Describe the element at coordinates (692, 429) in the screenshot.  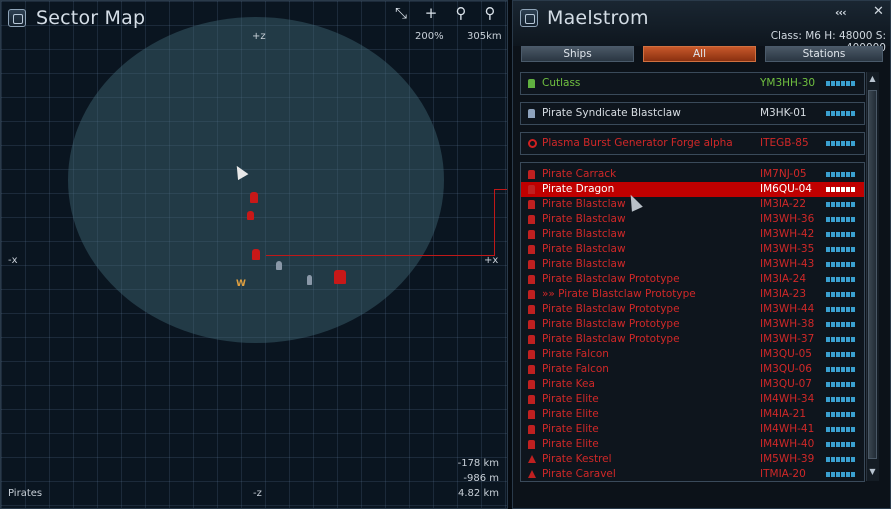
I see `list-item: Pirate Elite IM4WH-41` at that location.